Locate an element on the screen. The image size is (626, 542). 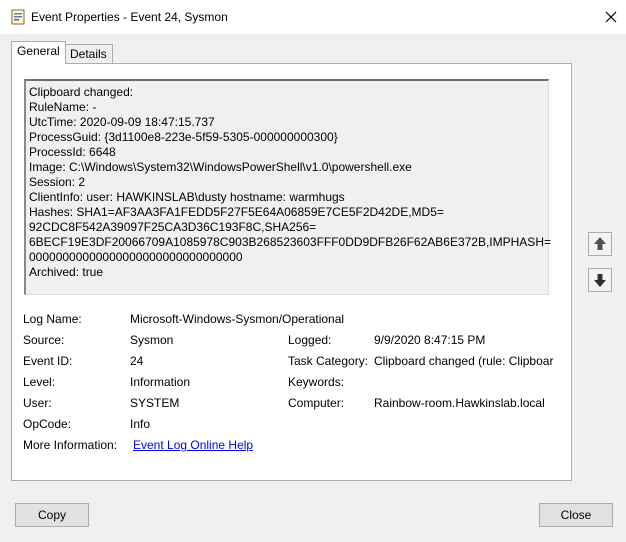
description-line: 00000000000000000000000000000000 is located at coordinates (136, 257).